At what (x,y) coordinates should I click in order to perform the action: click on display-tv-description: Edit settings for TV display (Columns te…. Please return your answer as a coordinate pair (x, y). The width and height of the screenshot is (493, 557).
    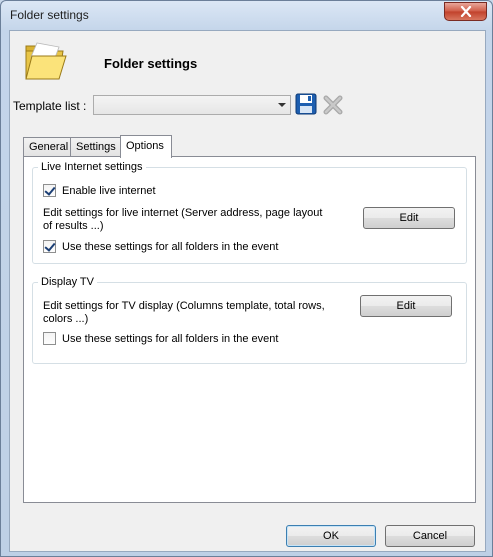
    Looking at the image, I should click on (184, 312).